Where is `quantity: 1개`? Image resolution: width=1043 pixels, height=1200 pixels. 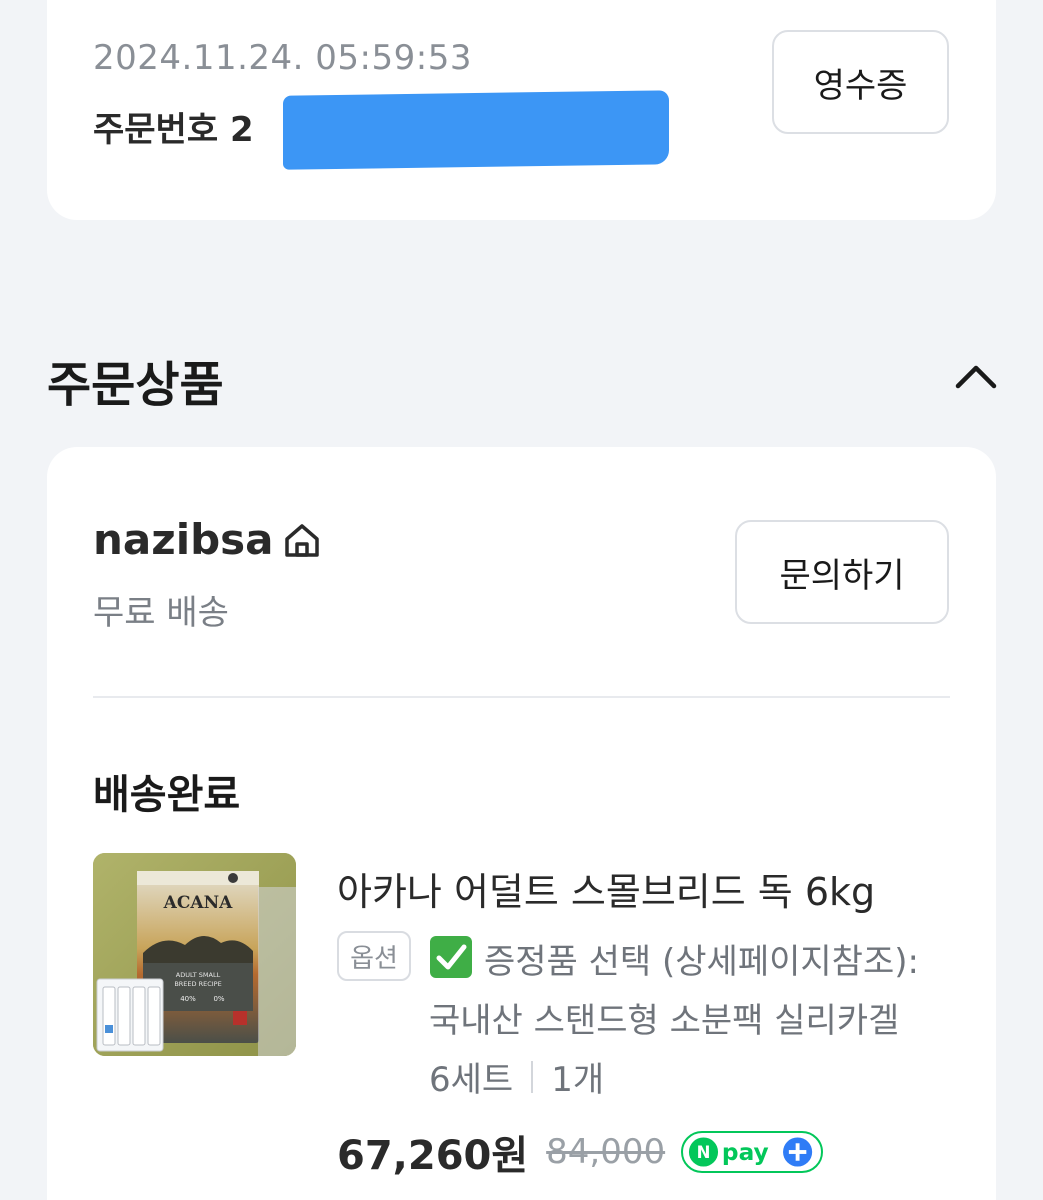
quantity: 1개 is located at coordinates (578, 1080).